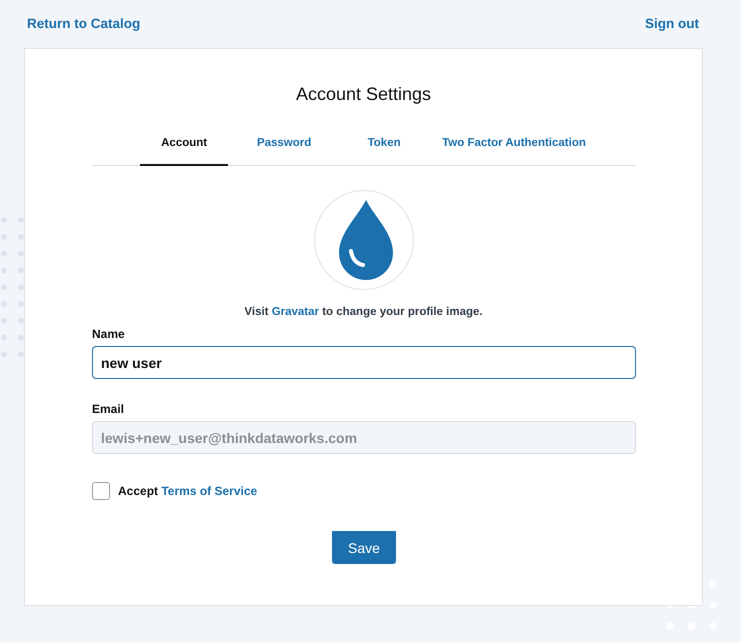 The image size is (741, 643). I want to click on terms-label: Accept Terms of Service, so click(188, 491).